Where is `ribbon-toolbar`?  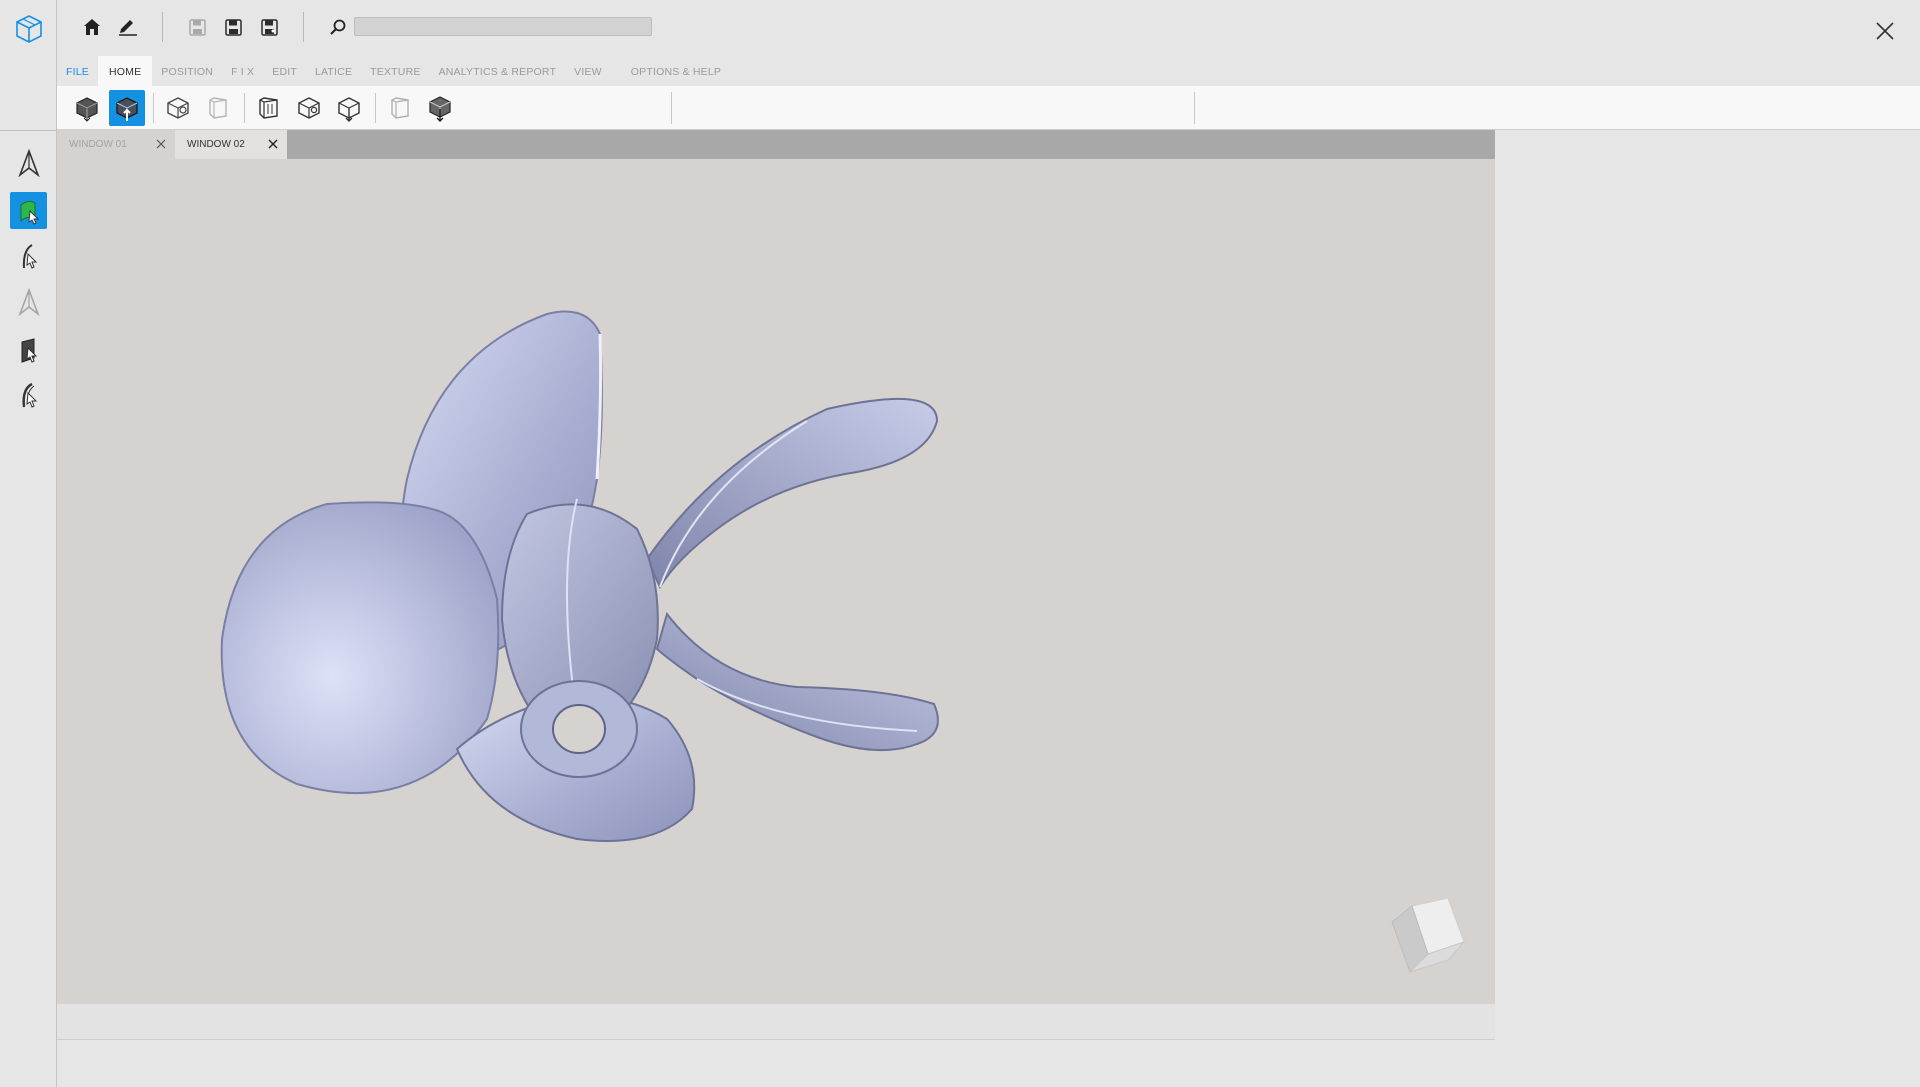 ribbon-toolbar is located at coordinates (988, 108).